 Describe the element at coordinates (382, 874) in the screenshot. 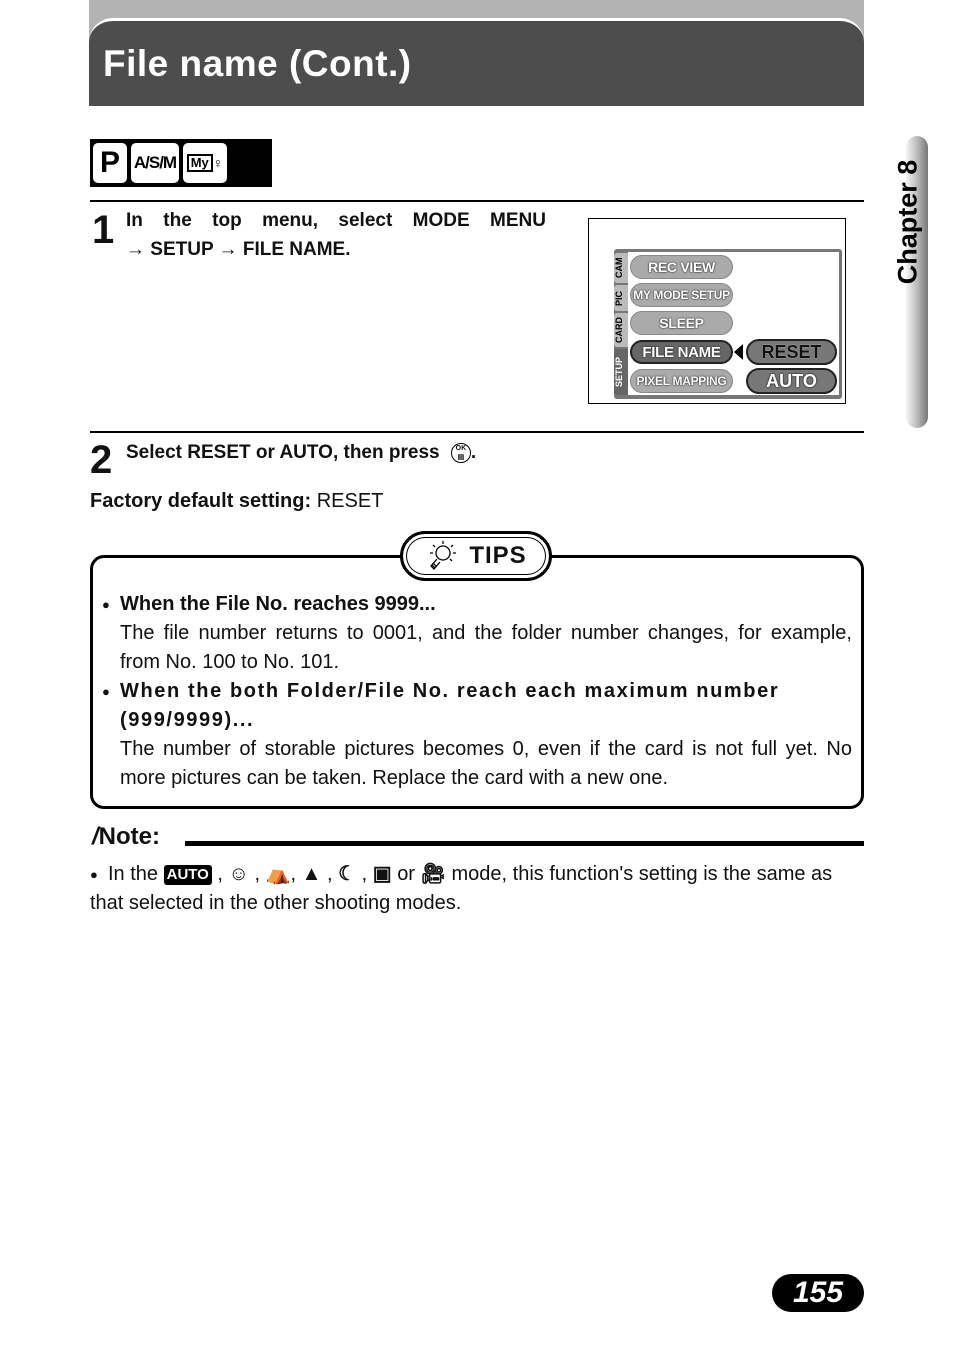

I see `self-portrait-mode-icon: ▣` at that location.